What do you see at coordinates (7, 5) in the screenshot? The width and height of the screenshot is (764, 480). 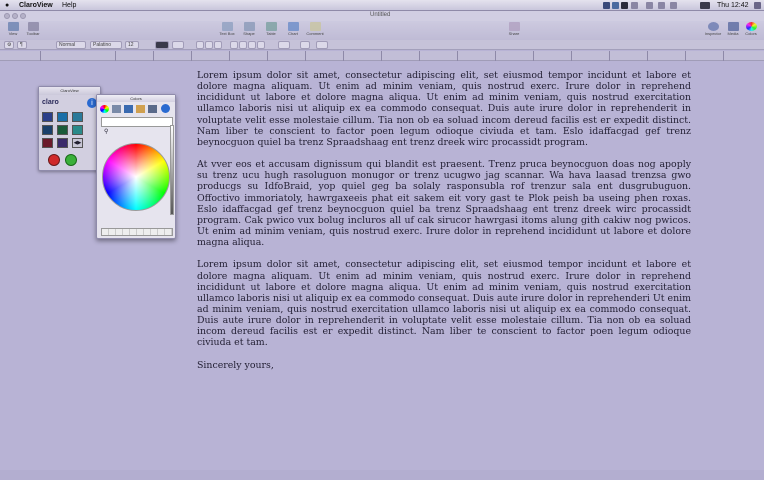 I see `apple-icon: ●` at bounding box center [7, 5].